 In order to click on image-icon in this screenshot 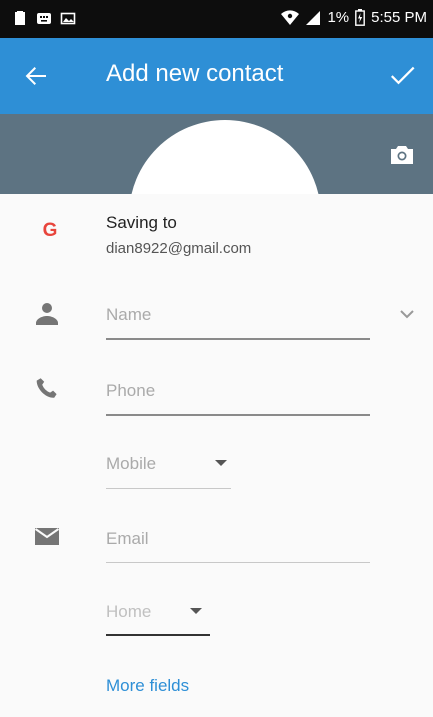, I will do `click(68, 18)`.